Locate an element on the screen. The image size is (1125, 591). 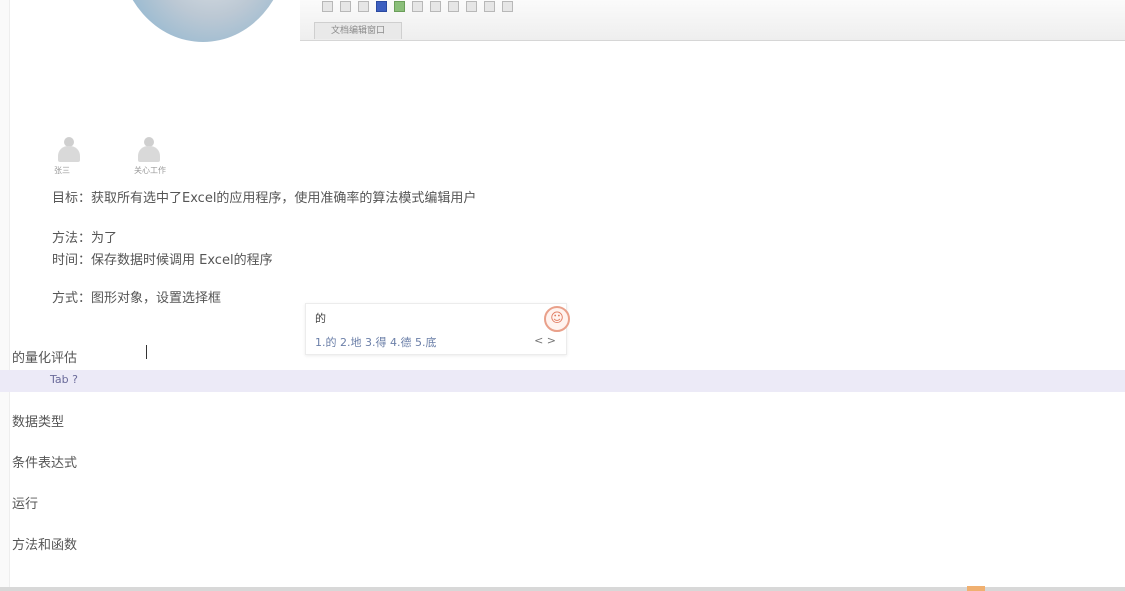
ime-candidate-popup: 的 1.的 2.地 3.得 4.德 5.底 < > ☺ is located at coordinates (437, 329).